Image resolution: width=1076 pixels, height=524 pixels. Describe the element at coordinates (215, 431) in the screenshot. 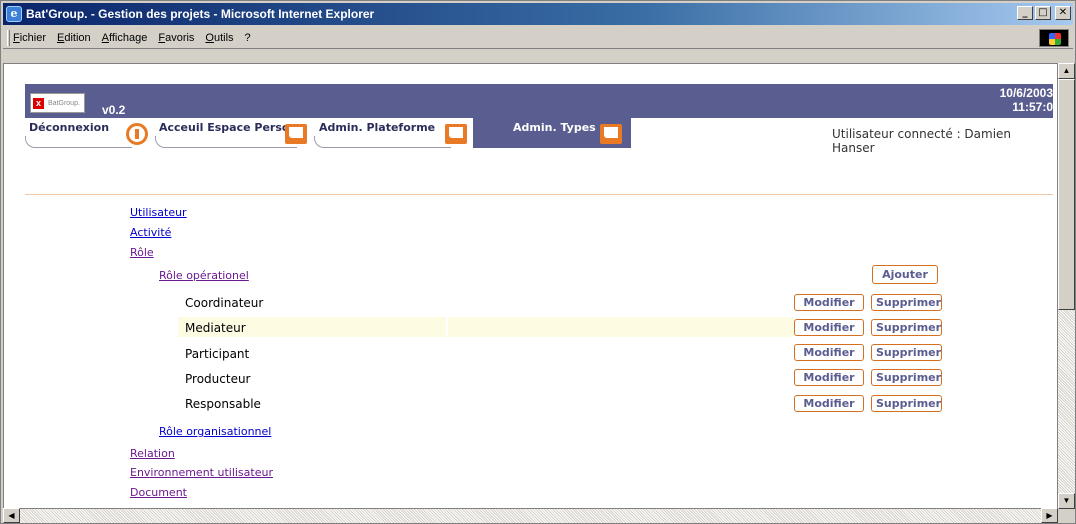

I see `link-role-organisationnel: Rôle organisationnel` at that location.